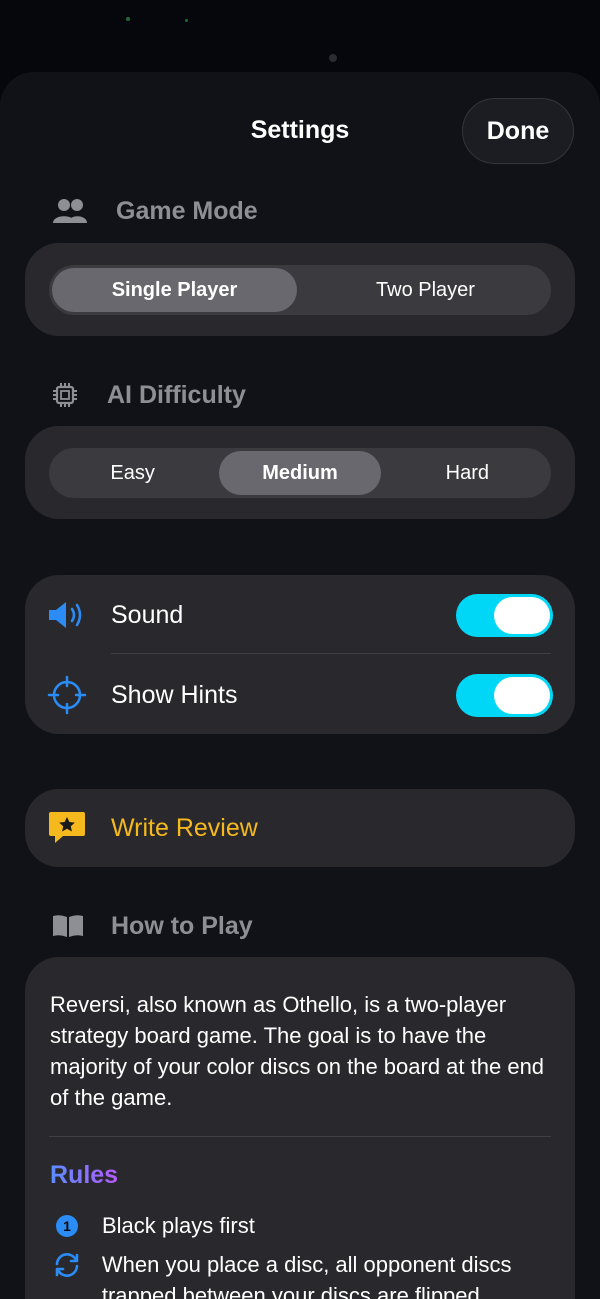 Image resolution: width=600 pixels, height=1299 pixels. I want to click on game-mode-header: Game Mode, so click(155, 211).